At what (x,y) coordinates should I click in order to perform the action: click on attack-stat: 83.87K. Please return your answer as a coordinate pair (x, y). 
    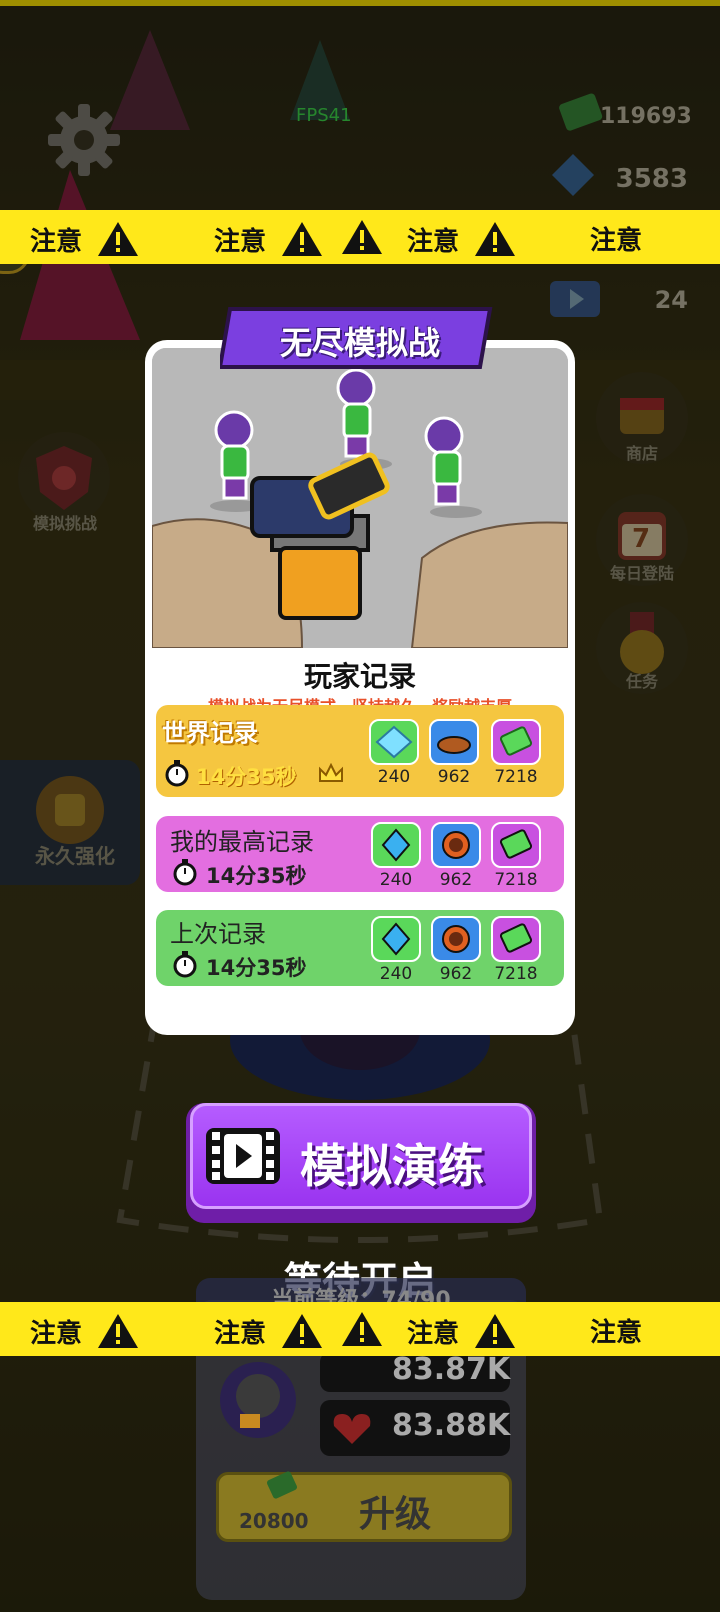
    Looking at the image, I should click on (415, 1372).